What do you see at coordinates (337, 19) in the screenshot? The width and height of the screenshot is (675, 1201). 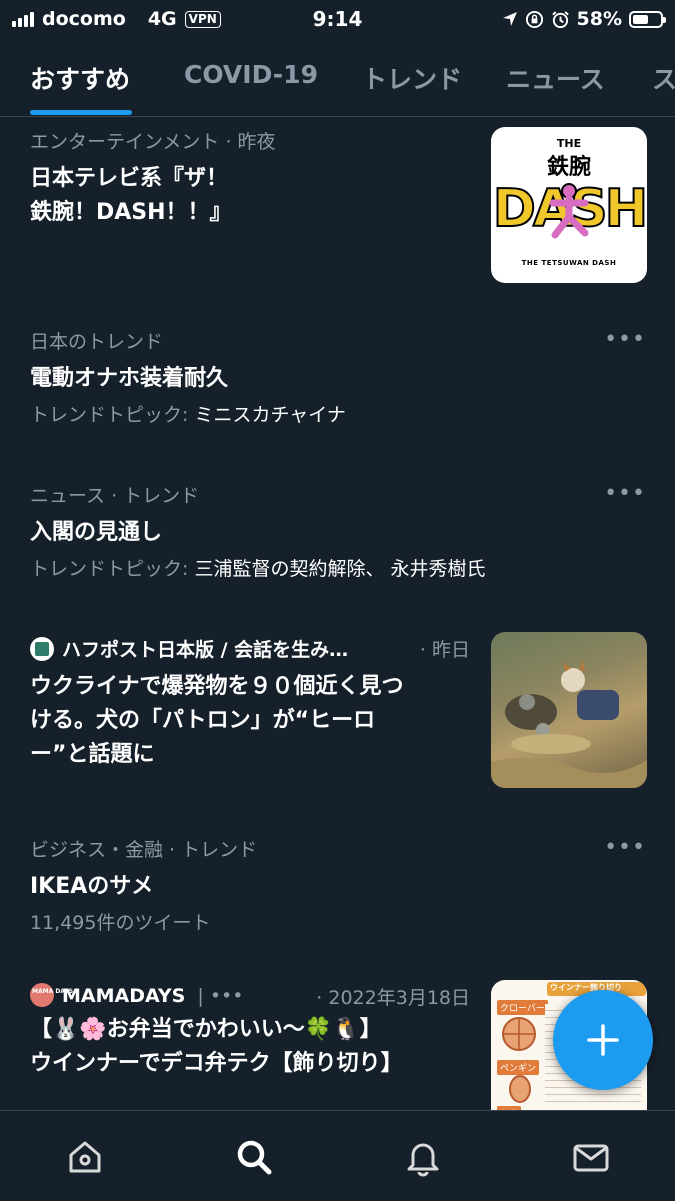 I see `status-bar: docomo 4G VPN 9:14 58%` at bounding box center [337, 19].